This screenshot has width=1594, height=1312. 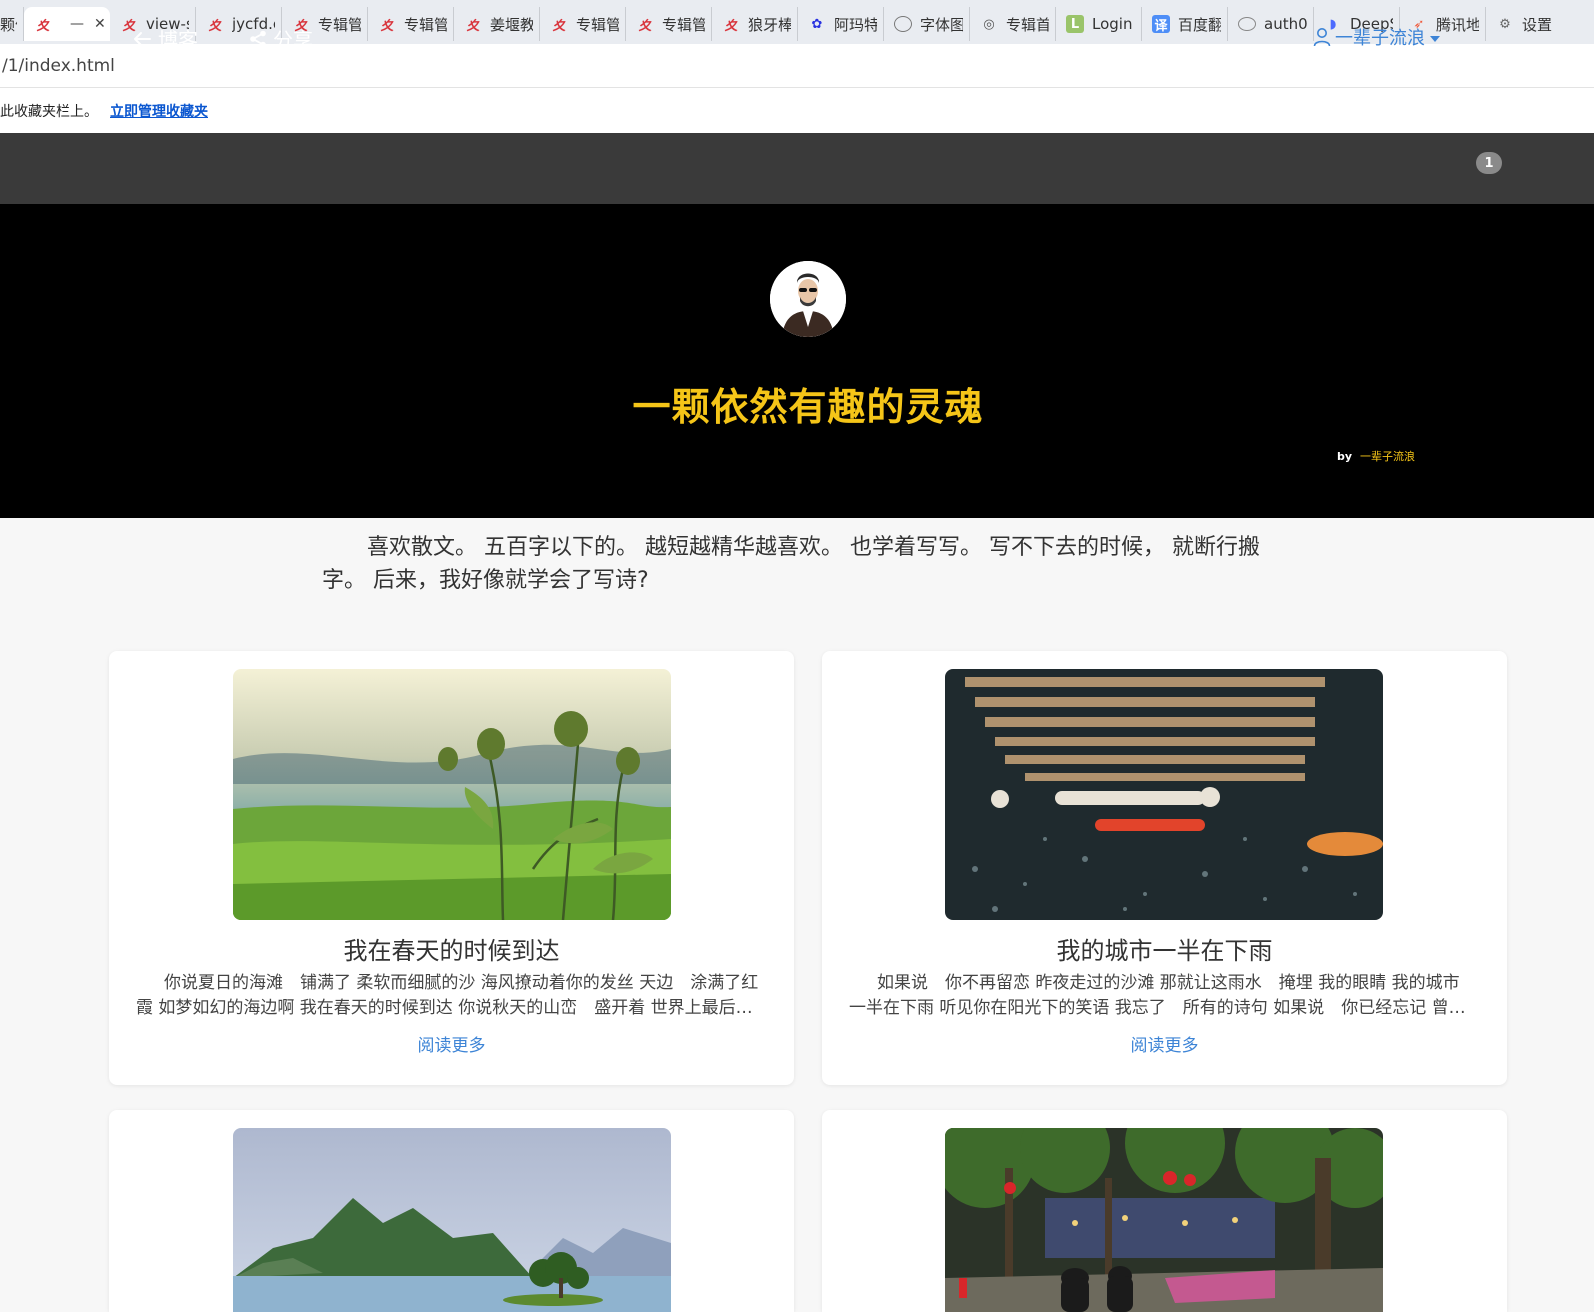 I want to click on night-street-image, so click(x=1164, y=1220).